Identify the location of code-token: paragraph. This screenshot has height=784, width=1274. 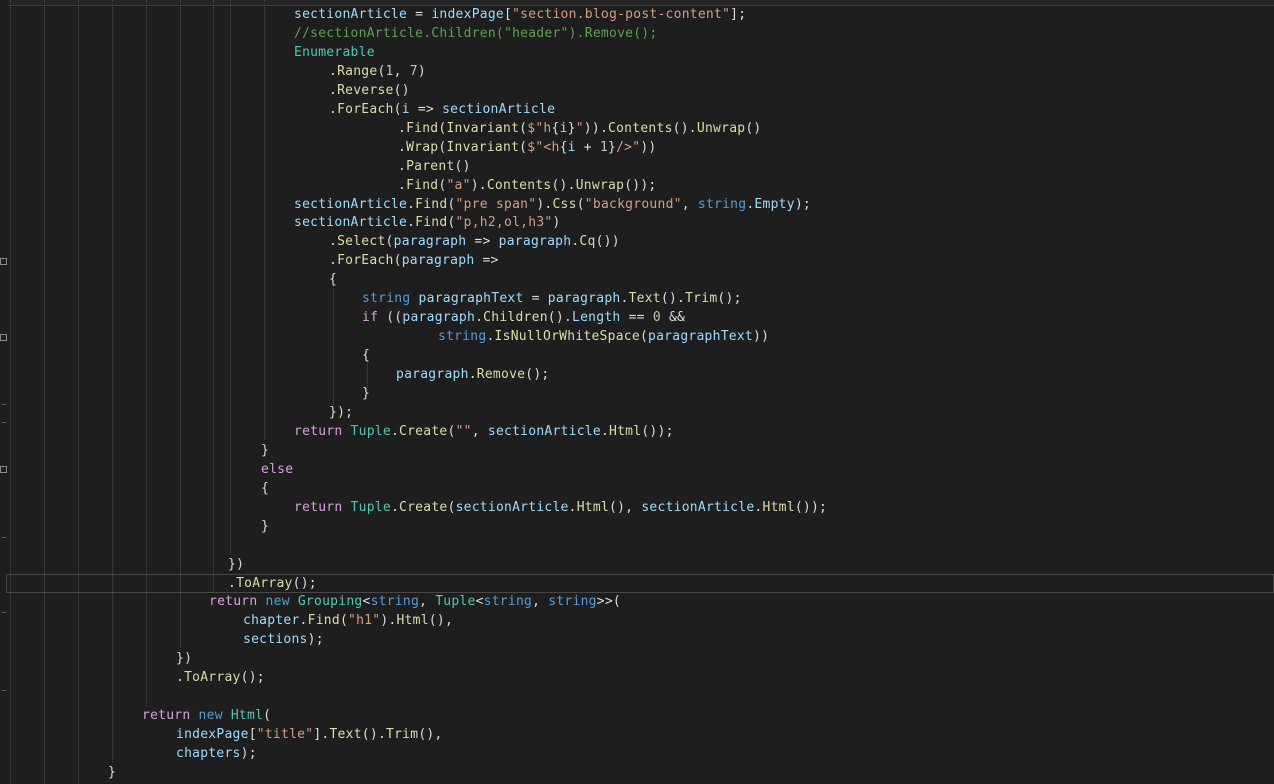
(438, 261).